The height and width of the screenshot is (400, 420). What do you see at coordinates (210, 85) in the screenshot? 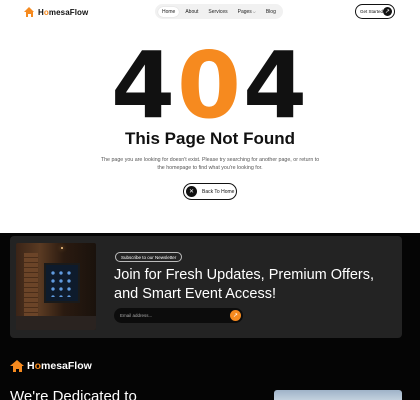
I see `error-code: 404` at bounding box center [210, 85].